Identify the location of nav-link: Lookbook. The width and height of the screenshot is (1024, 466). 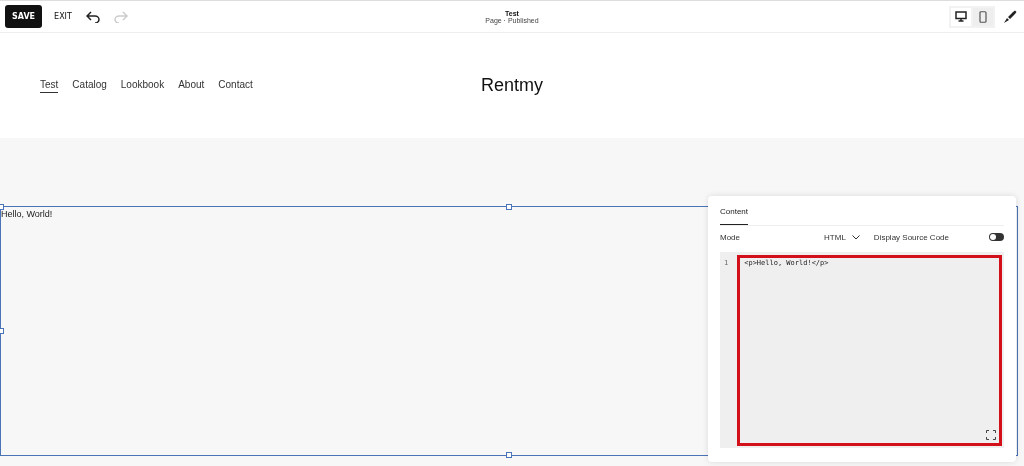
(142, 85).